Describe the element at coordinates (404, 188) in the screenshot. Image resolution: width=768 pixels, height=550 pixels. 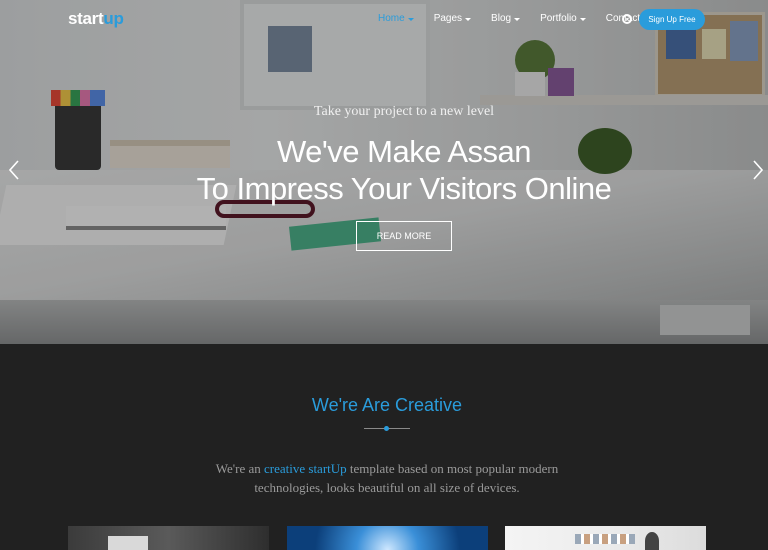
I see `hero-title-line: To Impress Your Visitors Online` at that location.